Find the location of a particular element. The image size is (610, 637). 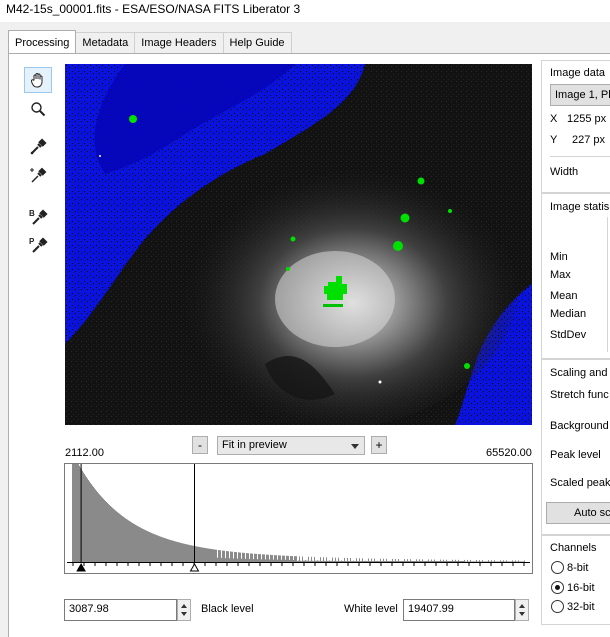

tab-image-headers: Image Headers is located at coordinates (179, 42).